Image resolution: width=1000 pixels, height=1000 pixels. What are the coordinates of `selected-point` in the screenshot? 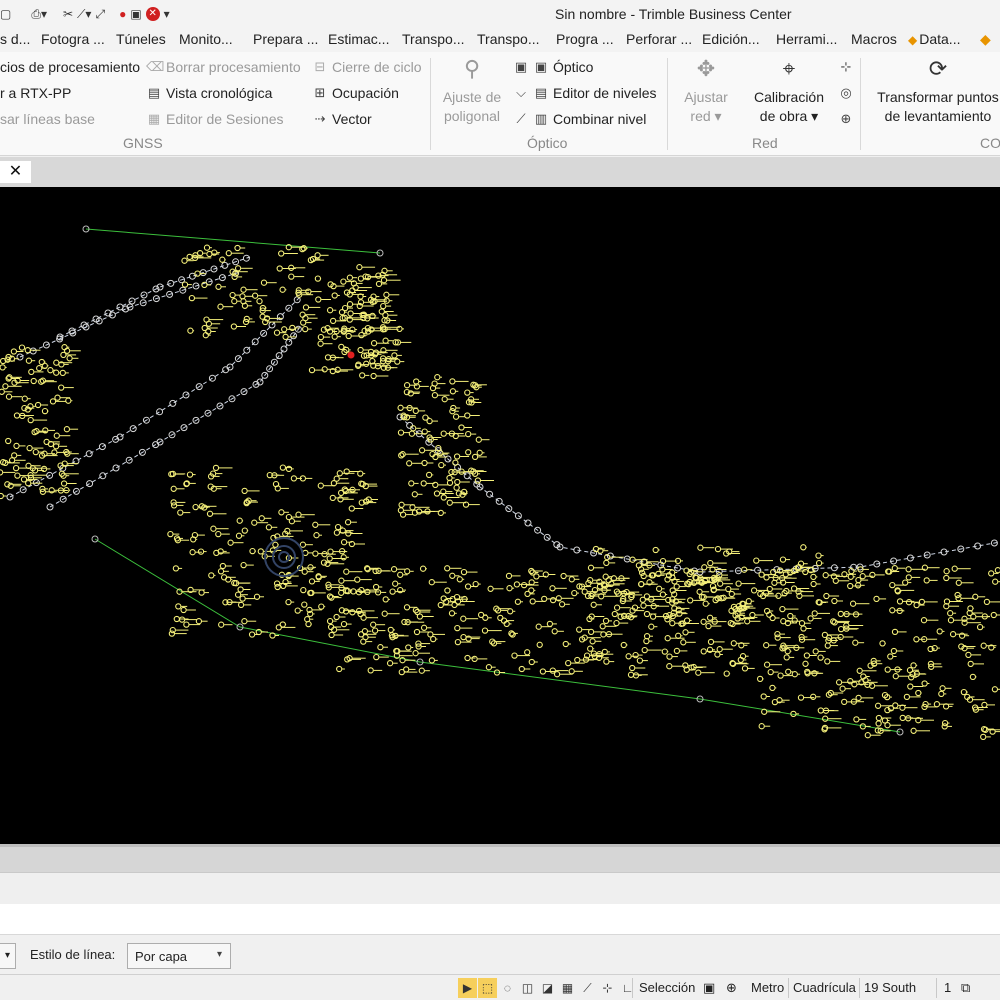 It's located at (351, 355).